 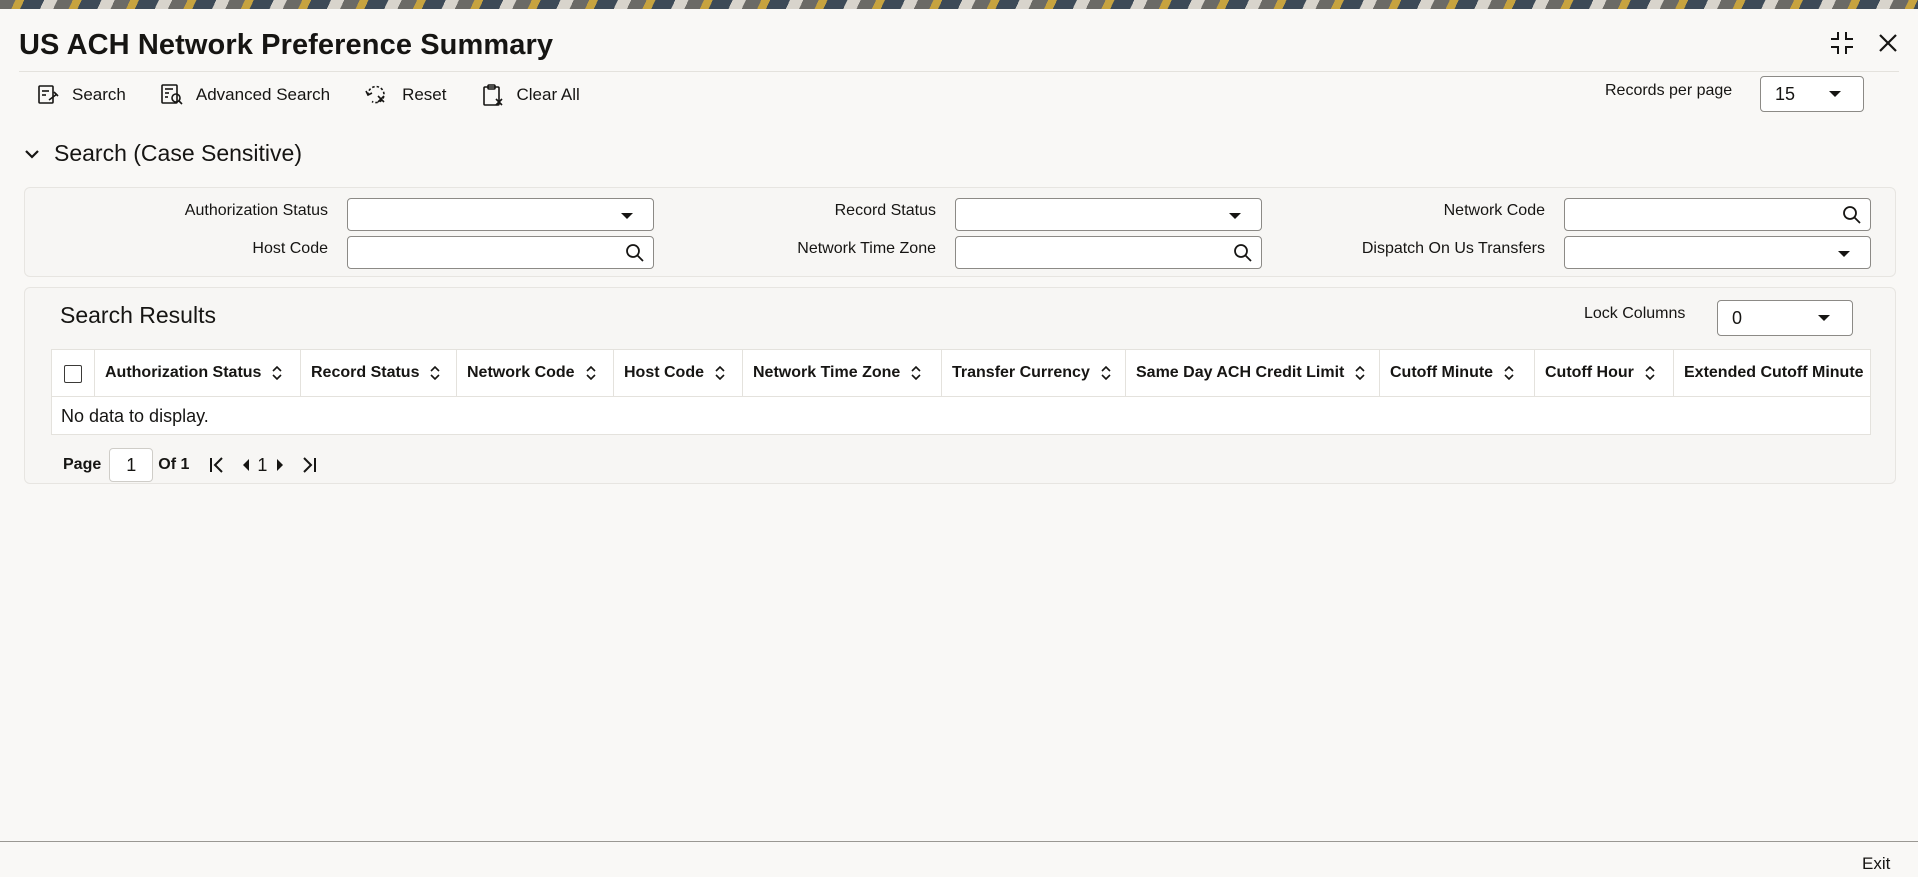 I want to click on title-divider, so click(x=959, y=71).